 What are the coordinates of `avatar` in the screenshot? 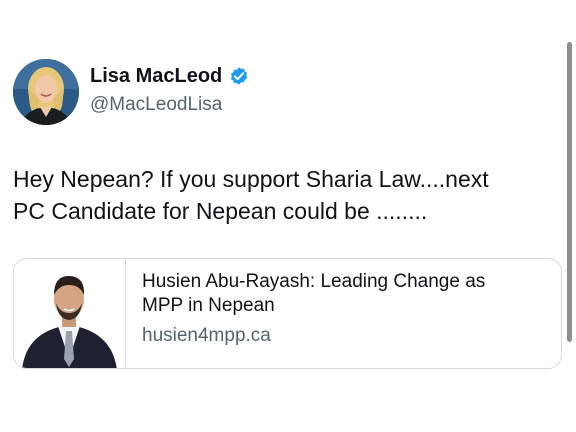 It's located at (46, 92).